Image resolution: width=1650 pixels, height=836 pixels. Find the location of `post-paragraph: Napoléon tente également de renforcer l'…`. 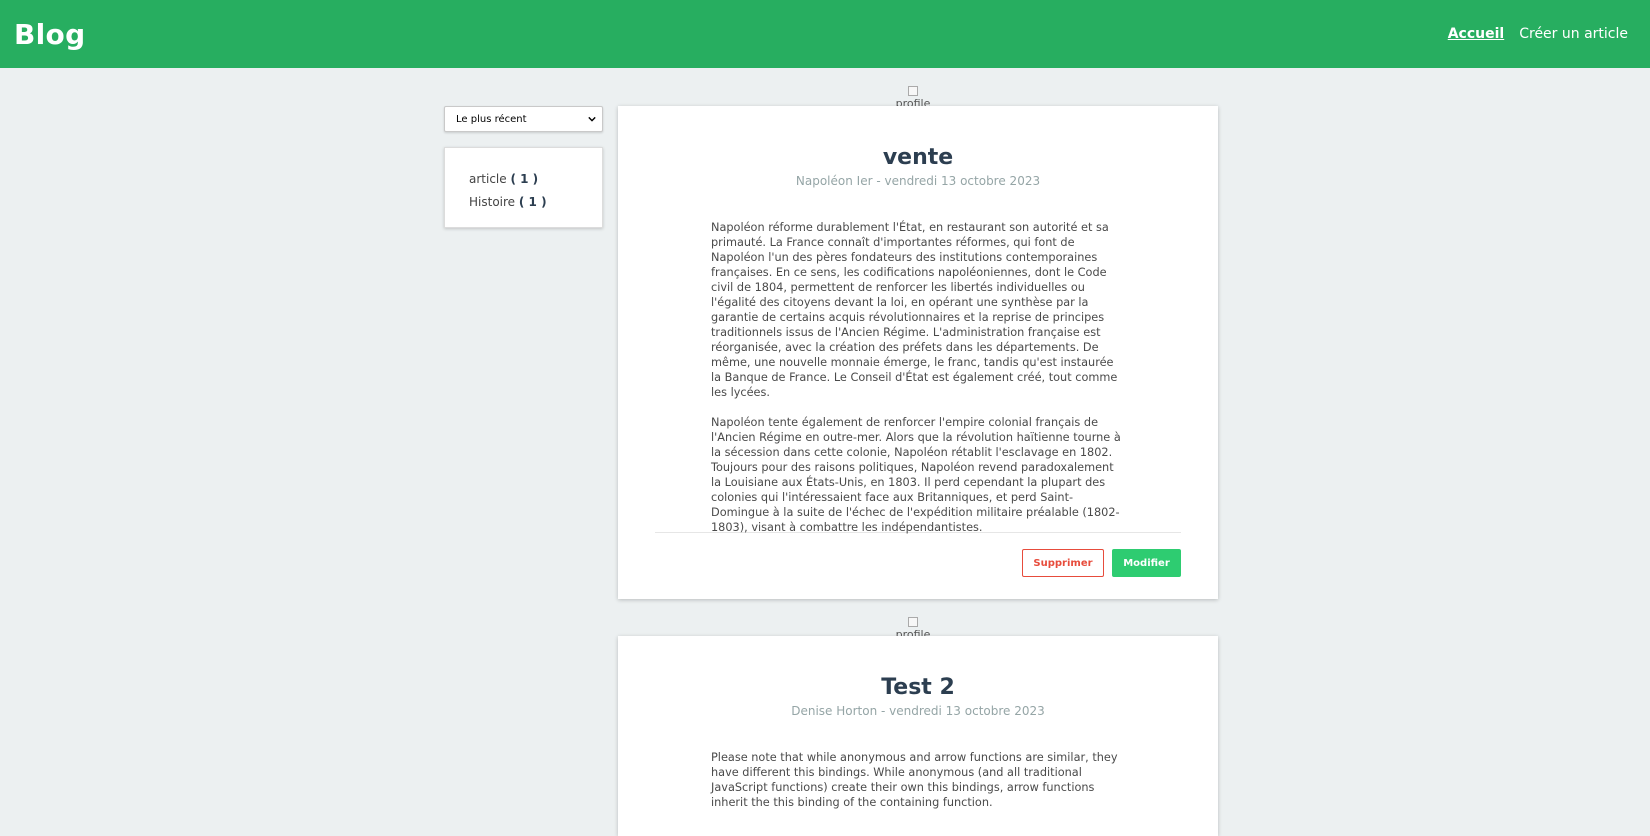

post-paragraph: Napoléon tente également de renforcer l'… is located at coordinates (916, 475).